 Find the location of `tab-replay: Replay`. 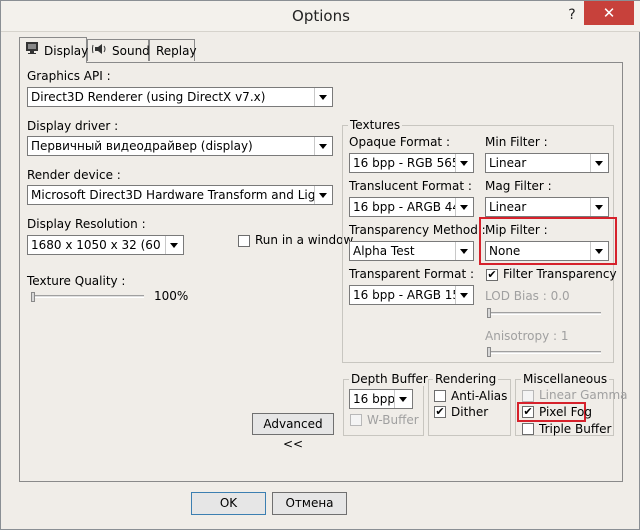

tab-replay: Replay is located at coordinates (173, 50).